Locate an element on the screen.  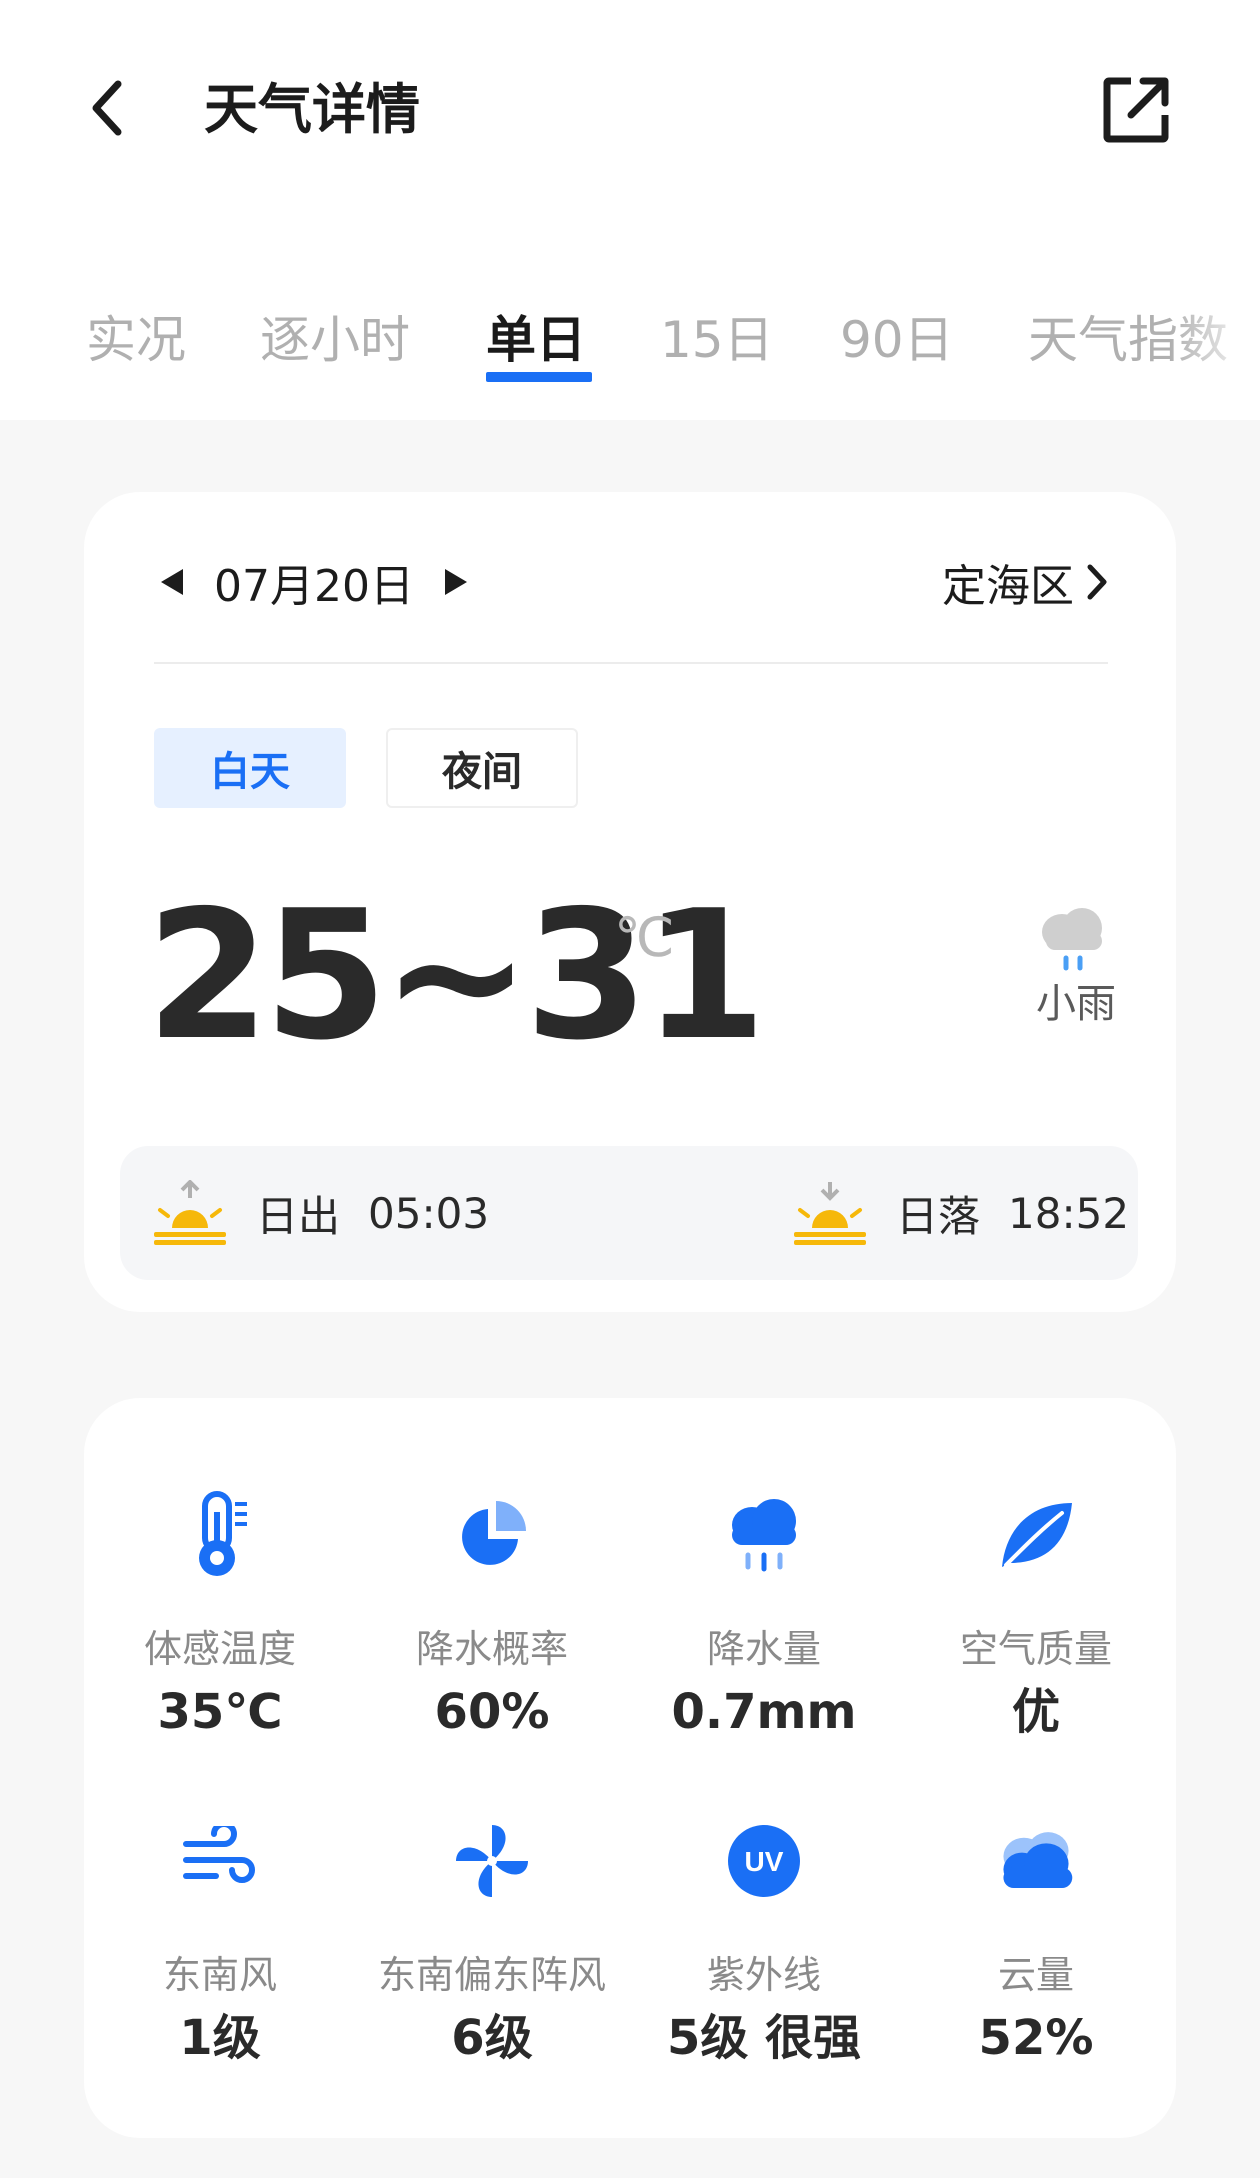
sunrise-icon is located at coordinates (190, 1212).